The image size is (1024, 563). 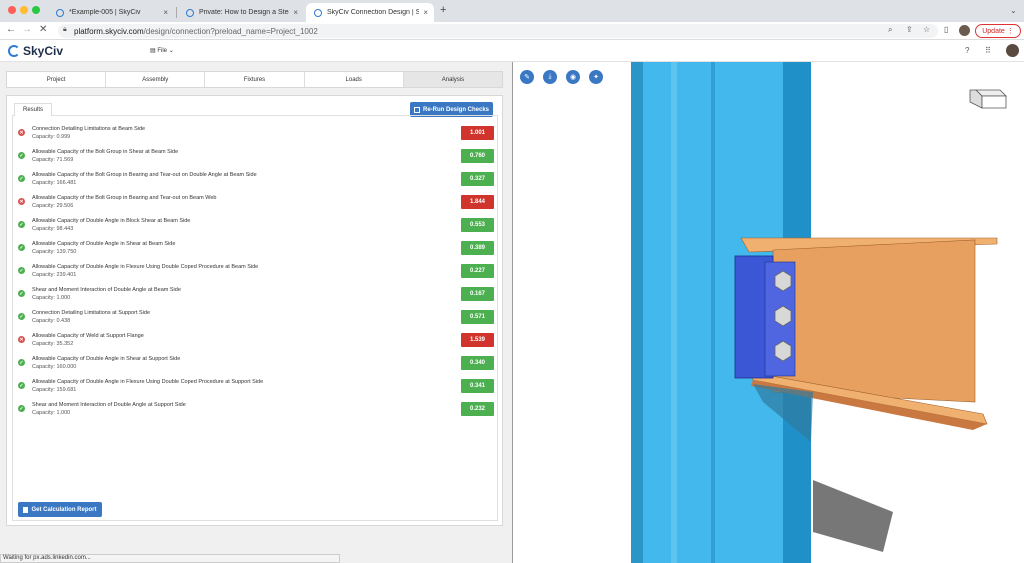 I want to click on update-button: Update ⋮, so click(x=998, y=31).